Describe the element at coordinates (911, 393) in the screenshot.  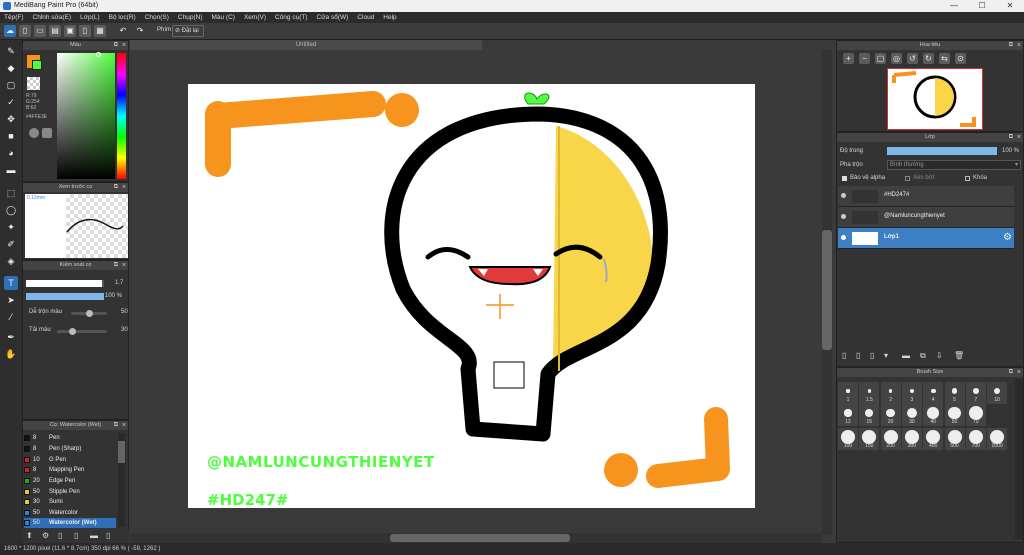
I see `brush-size-option: 3` at that location.